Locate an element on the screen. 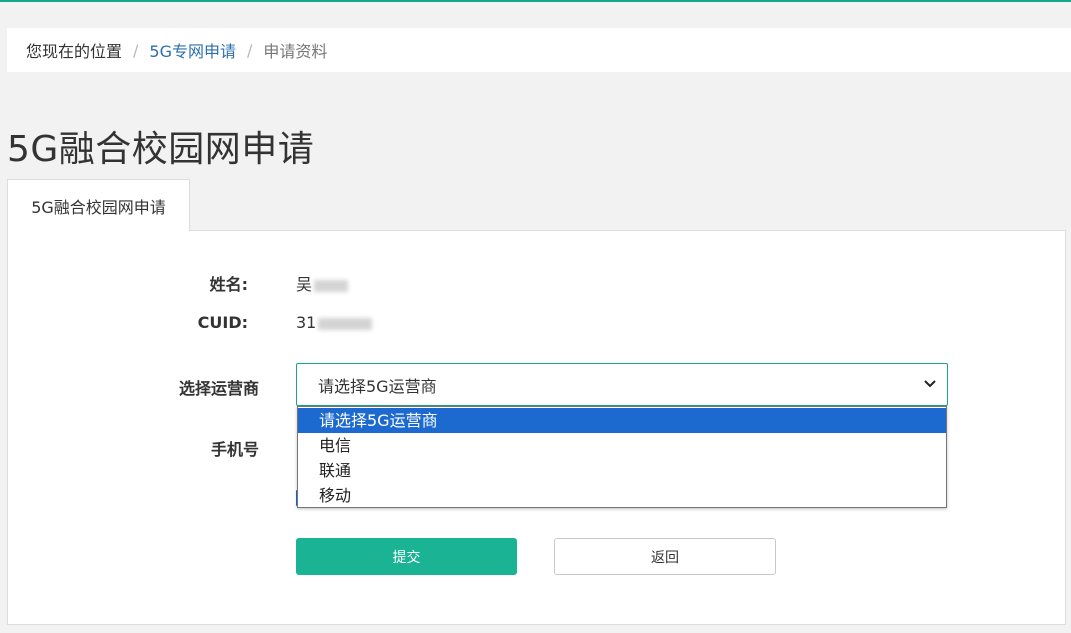  carrier-select: 请选择5G运营商 is located at coordinates (622, 384).